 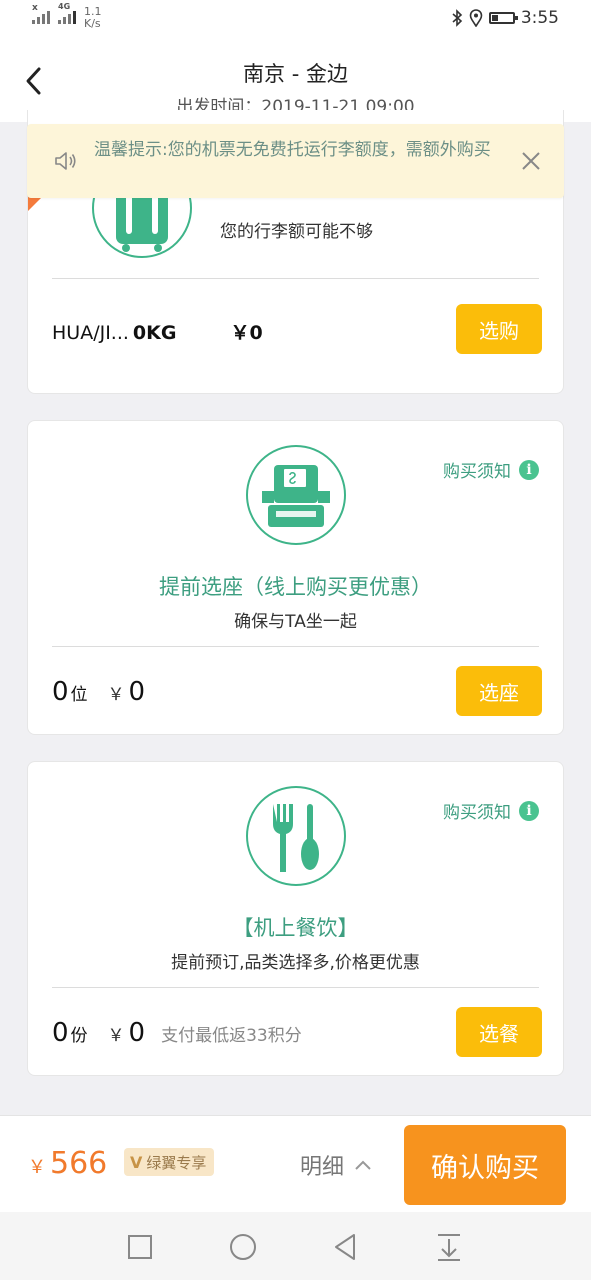 What do you see at coordinates (295, 1246) in the screenshot?
I see `system-nav-bar` at bounding box center [295, 1246].